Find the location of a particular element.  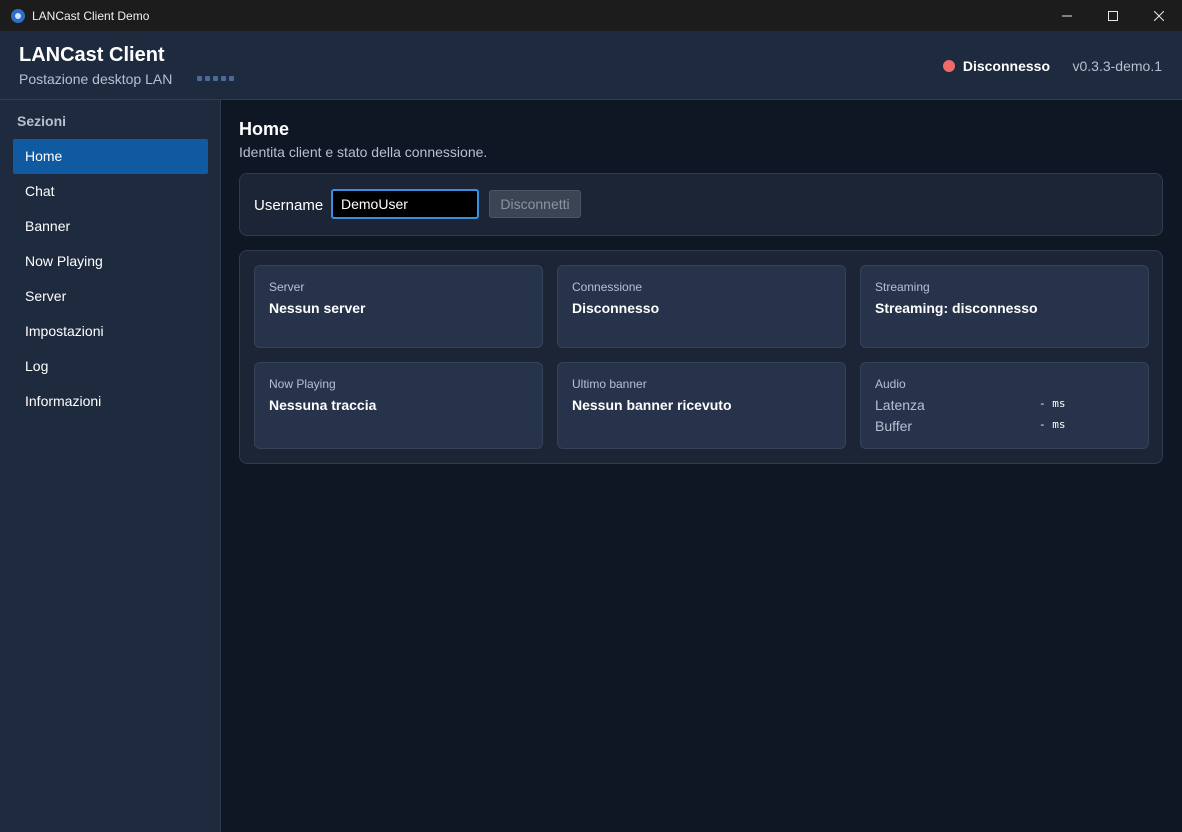

window-controls is located at coordinates (1113, 15).